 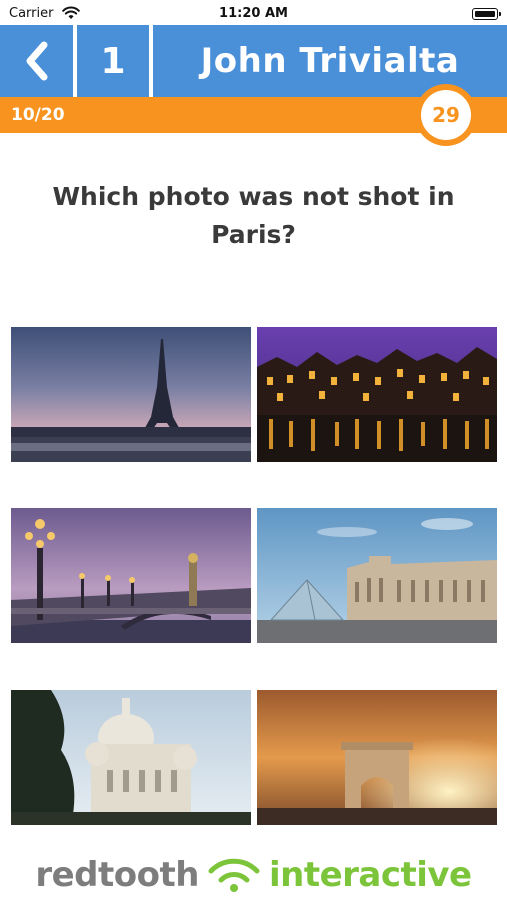 I want to click on chevron-left-icon, so click(x=36, y=61).